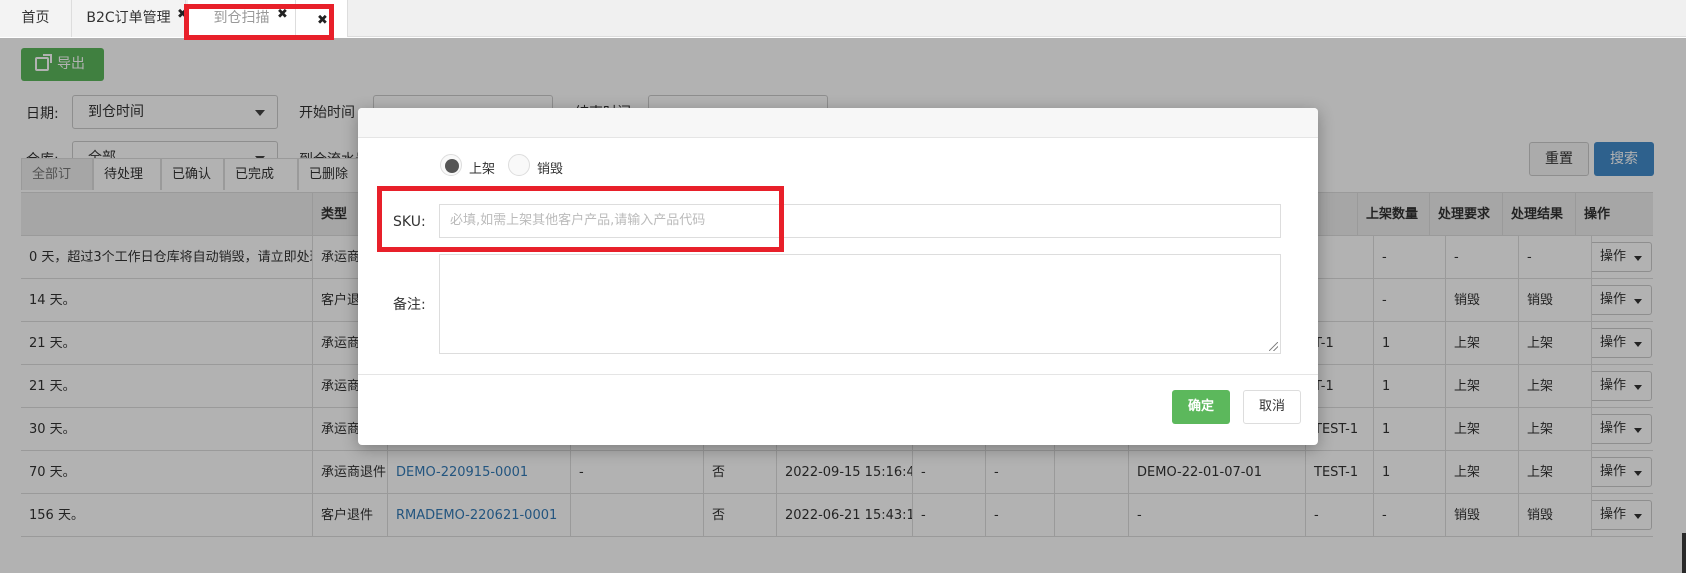 This screenshot has height=573, width=1686. Describe the element at coordinates (838, 123) in the screenshot. I see `dialog-header` at that location.